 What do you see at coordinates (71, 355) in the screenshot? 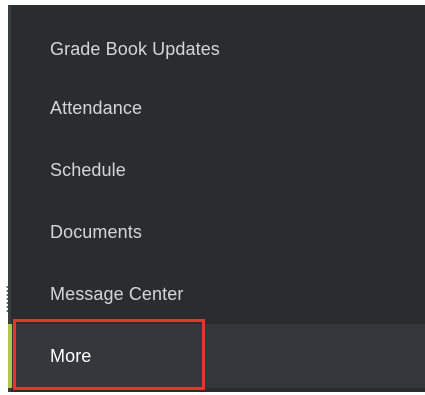
I see `menu-item-label: More` at bounding box center [71, 355].